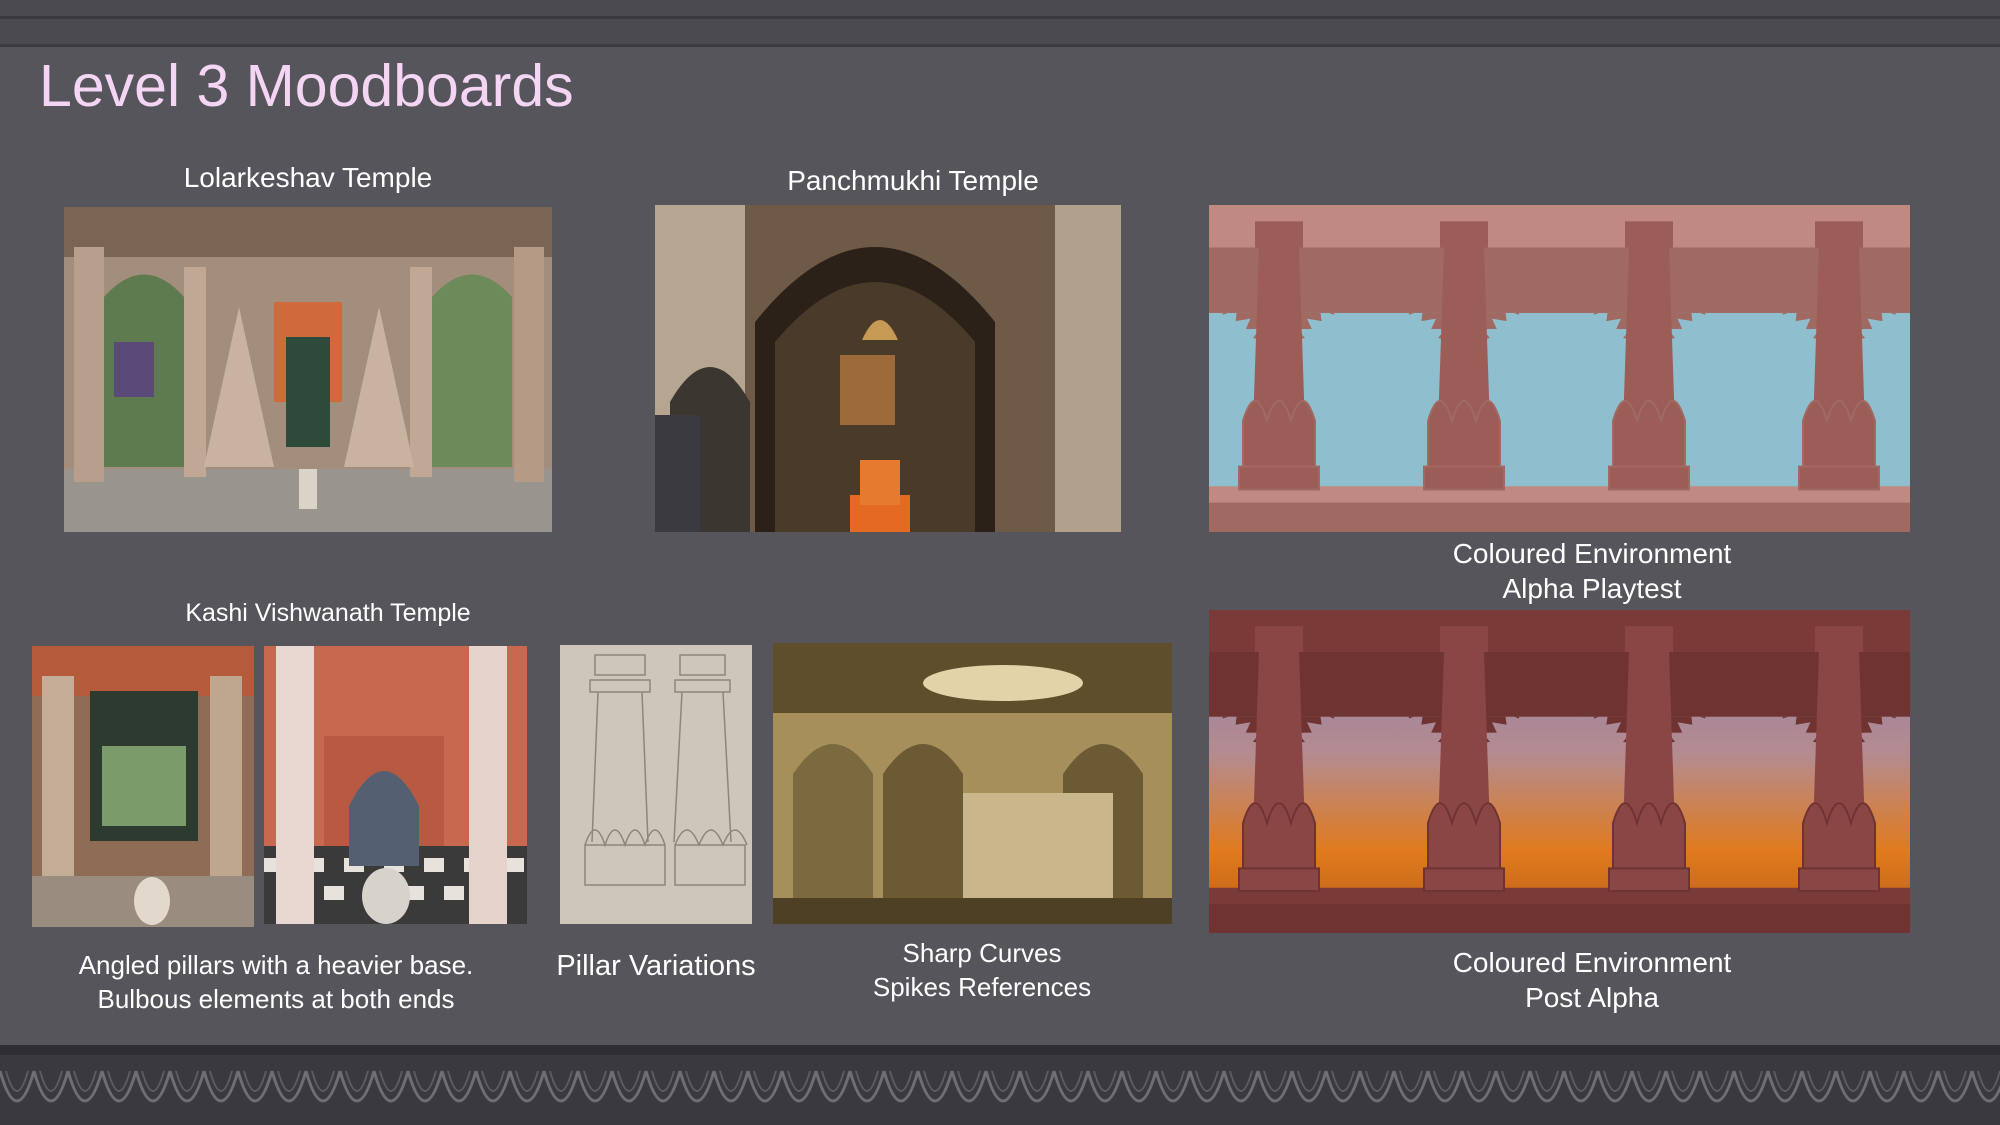 The height and width of the screenshot is (1125, 2000). Describe the element at coordinates (982, 953) in the screenshot. I see `caption-sharp-line1: Sharp Curves` at that location.